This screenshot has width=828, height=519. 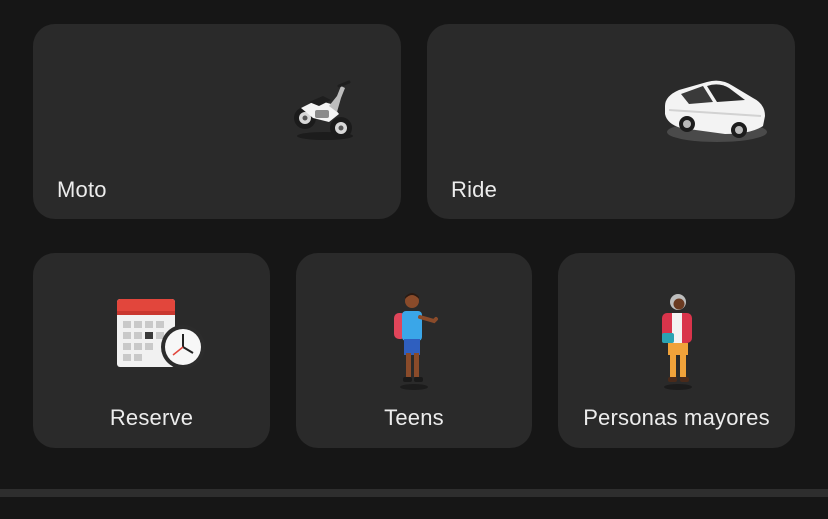 I want to click on service-card-teens: Teens, so click(x=414, y=350).